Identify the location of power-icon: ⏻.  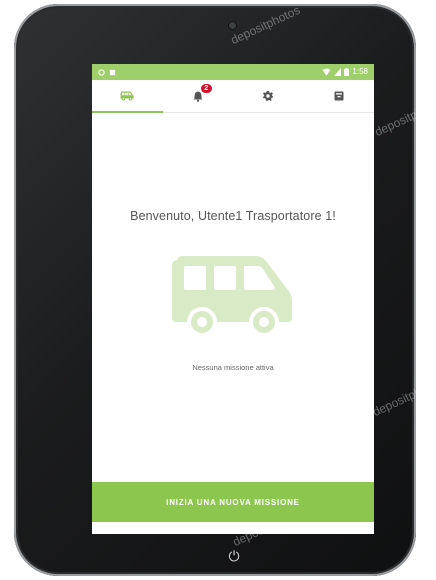
(234, 556).